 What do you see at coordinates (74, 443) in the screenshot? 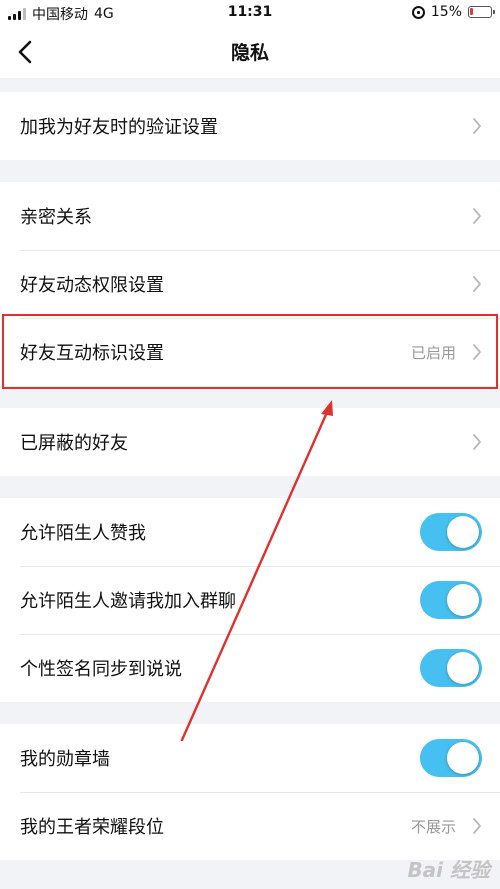
I see `row-label: 已屏蔽的好友` at bounding box center [74, 443].